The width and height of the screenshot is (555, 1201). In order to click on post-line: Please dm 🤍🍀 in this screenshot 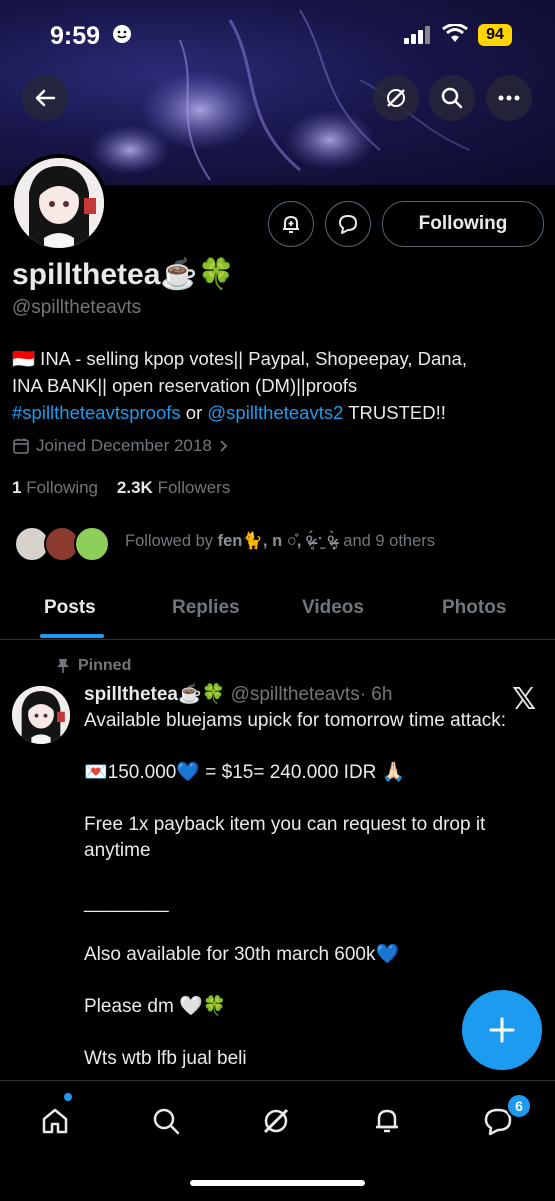, I will do `click(155, 1006)`.